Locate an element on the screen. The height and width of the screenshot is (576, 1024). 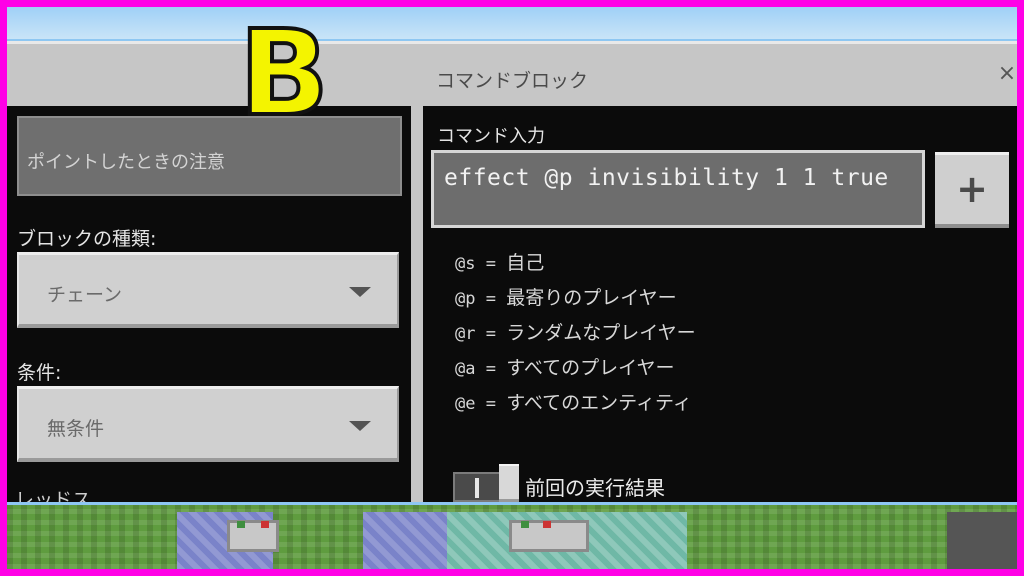
command-block-middle is located at coordinates (405, 540).